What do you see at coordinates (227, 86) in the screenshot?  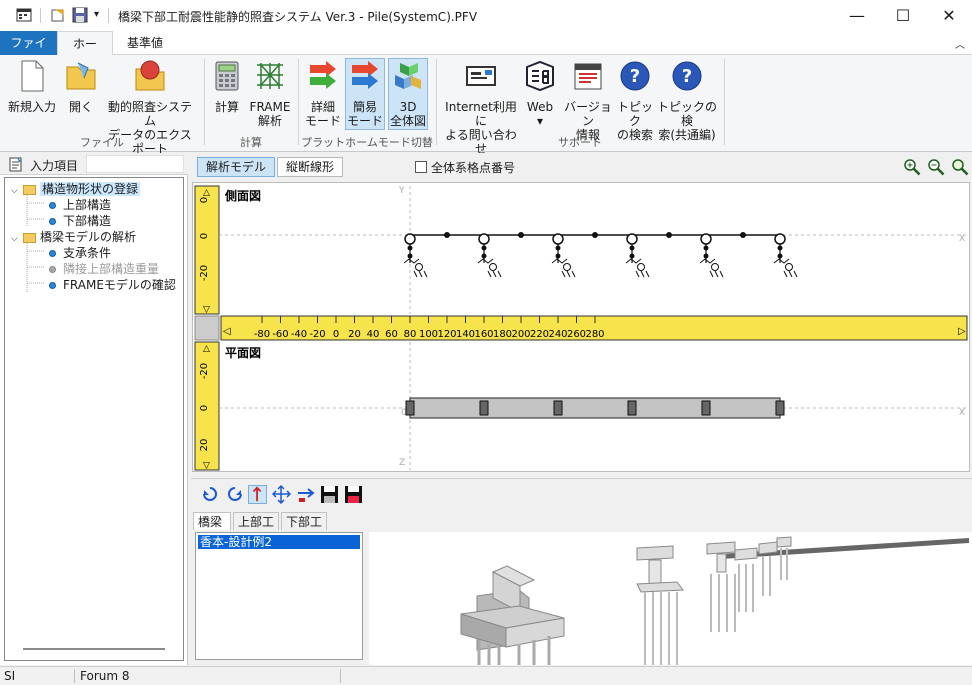 I see `calculate-button: 計算` at bounding box center [227, 86].